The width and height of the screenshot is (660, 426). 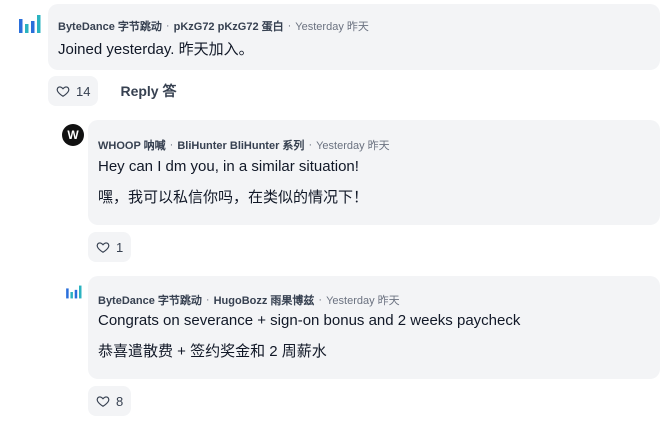 I want to click on author-name: BliHunter BliHunter 系列, so click(x=240, y=145).